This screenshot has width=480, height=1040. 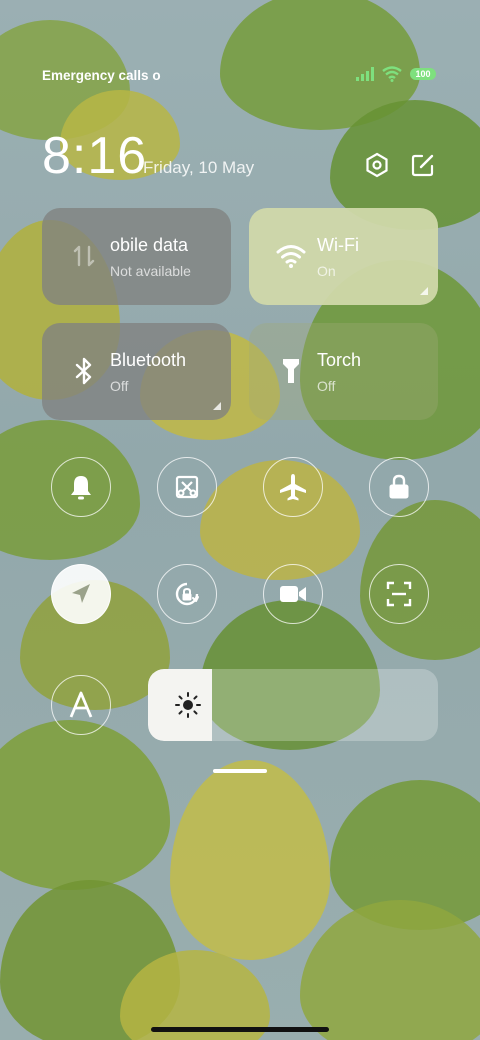 I want to click on location-icon, so click(x=81, y=593).